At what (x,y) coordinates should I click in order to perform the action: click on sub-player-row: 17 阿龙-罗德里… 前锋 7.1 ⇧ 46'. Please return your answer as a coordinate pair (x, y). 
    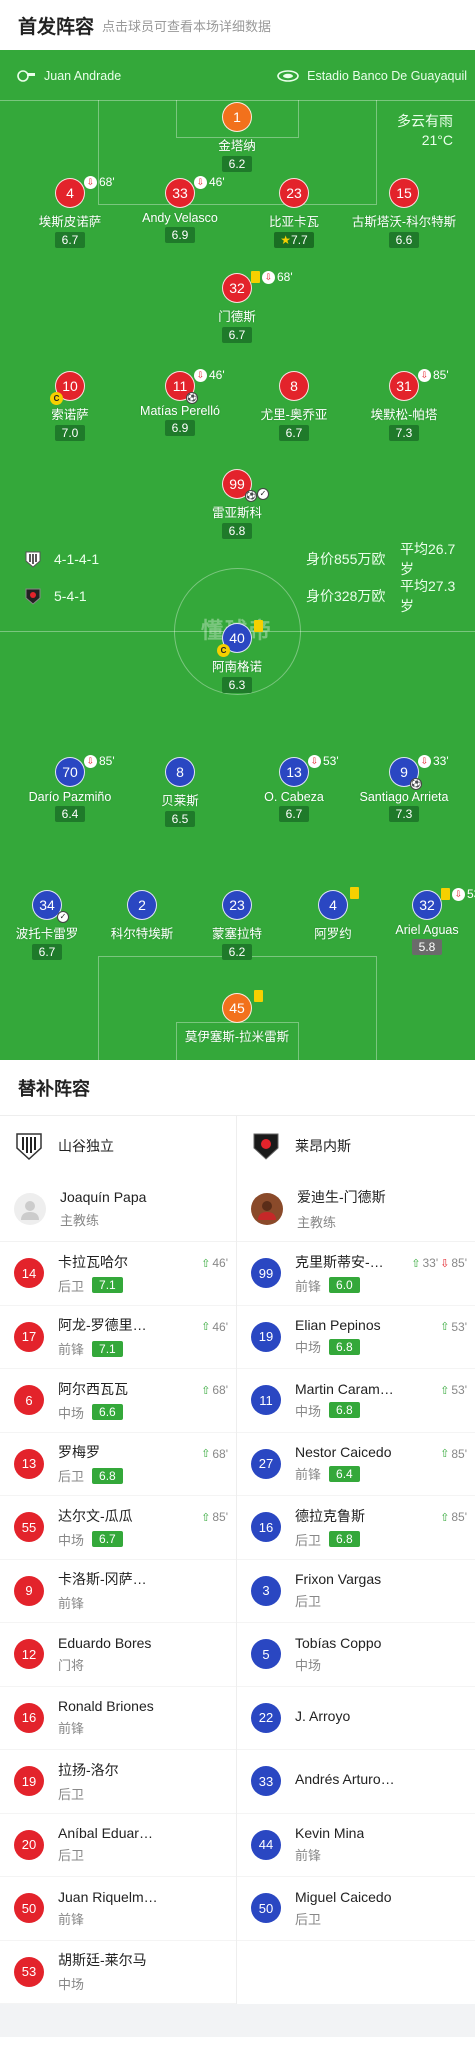
    Looking at the image, I should click on (118, 1337).